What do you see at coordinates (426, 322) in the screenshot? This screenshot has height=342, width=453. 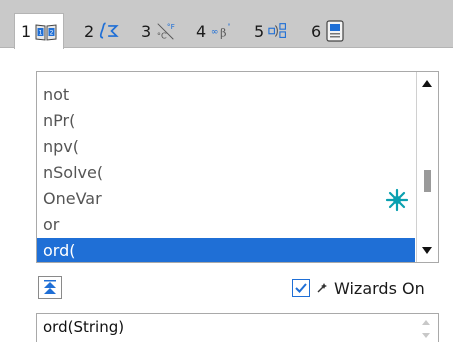 I see `spin-up-arrow-icon` at bounding box center [426, 322].